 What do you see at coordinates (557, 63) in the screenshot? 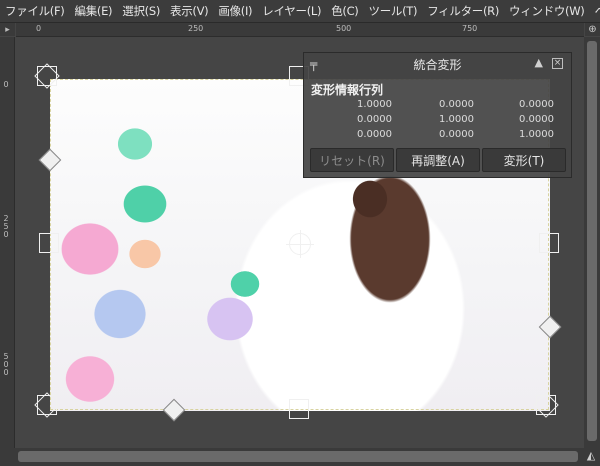
I see `close-icon: ×` at bounding box center [557, 63].